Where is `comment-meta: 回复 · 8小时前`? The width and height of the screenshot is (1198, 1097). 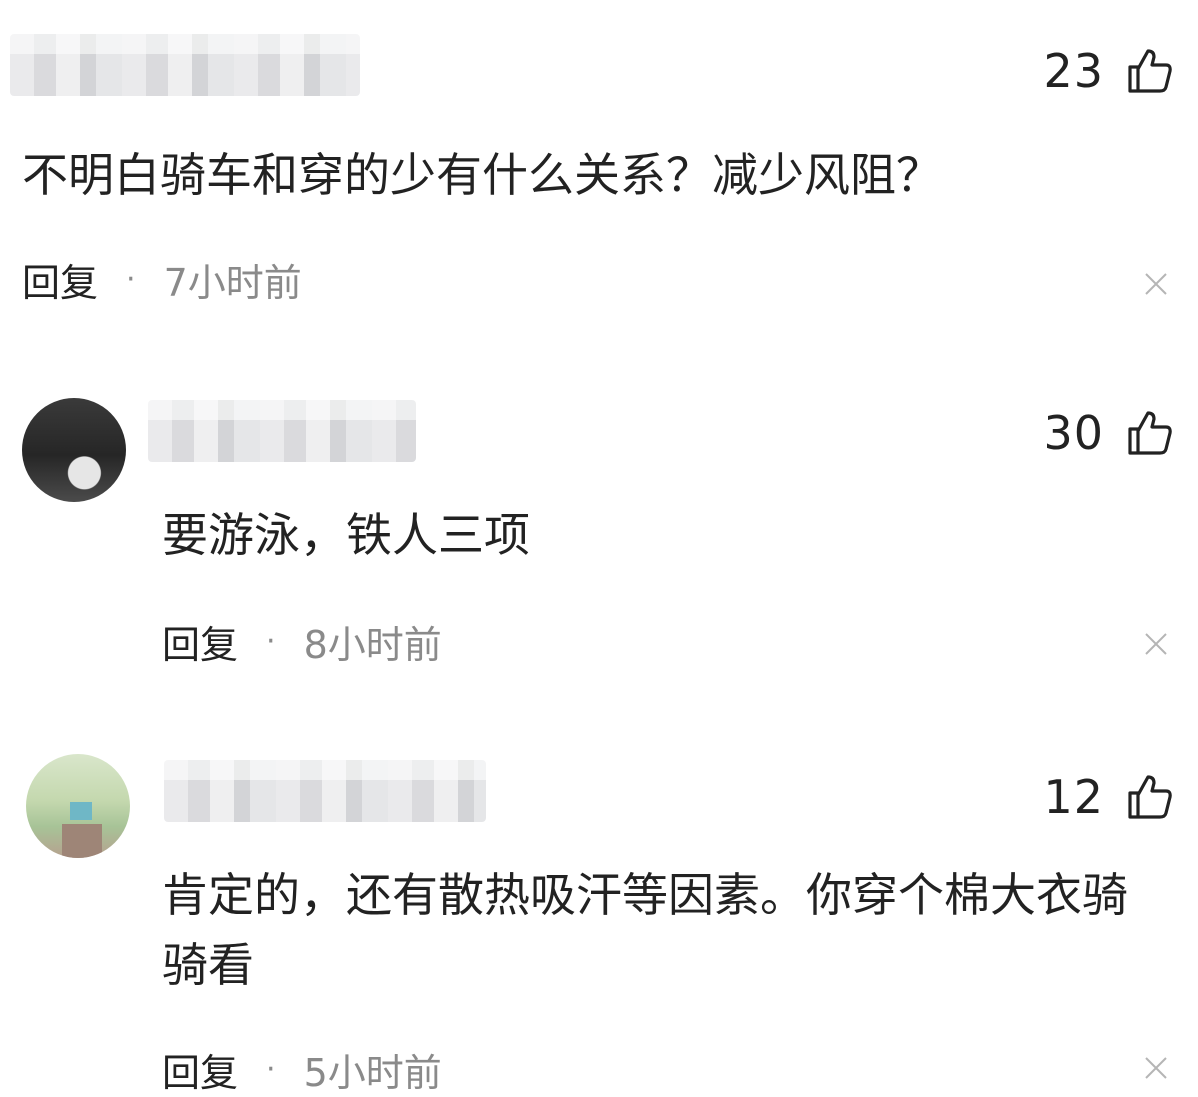
comment-meta: 回复 · 8小时前 is located at coordinates (302, 641).